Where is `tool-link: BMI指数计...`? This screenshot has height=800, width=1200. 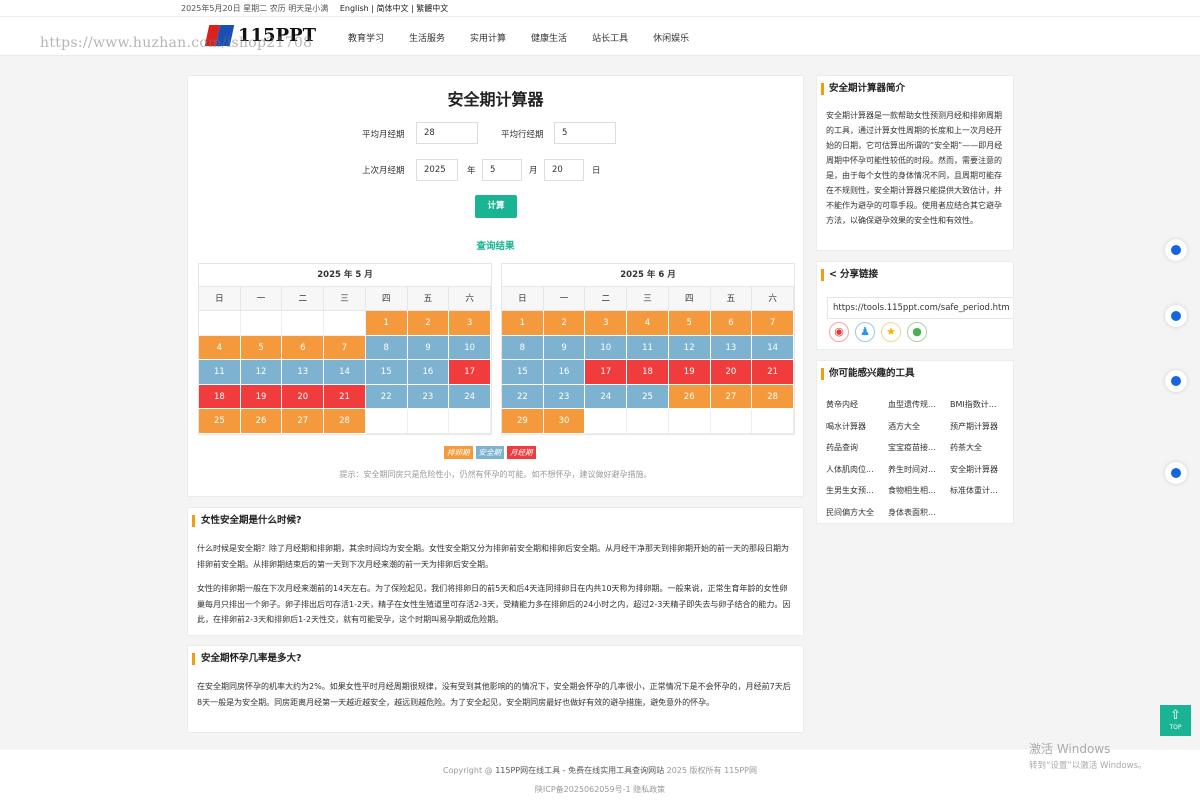 tool-link: BMI指数计... is located at coordinates (981, 405).